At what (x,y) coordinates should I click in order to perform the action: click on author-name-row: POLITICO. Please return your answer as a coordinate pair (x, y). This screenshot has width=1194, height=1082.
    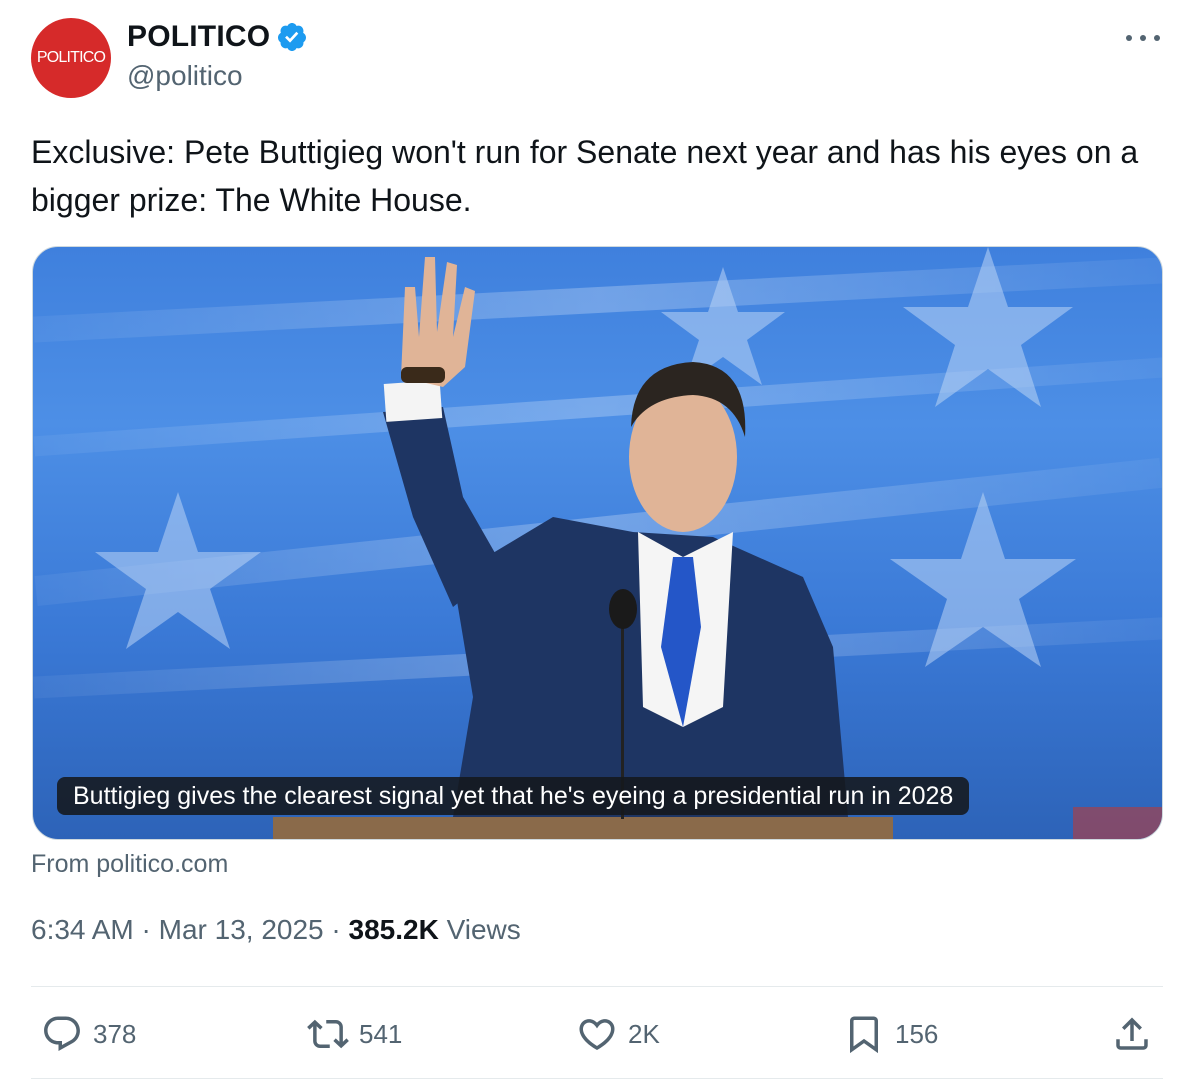
    Looking at the image, I should click on (217, 37).